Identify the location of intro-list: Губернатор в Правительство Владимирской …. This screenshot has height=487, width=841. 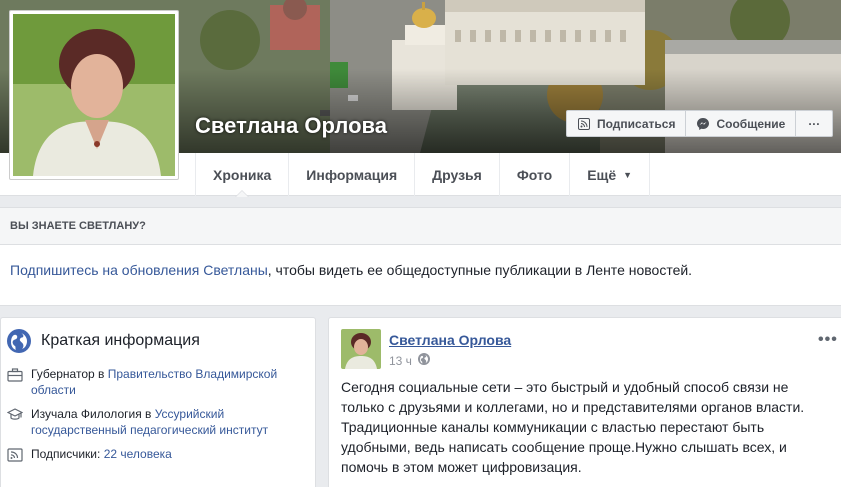
(158, 408).